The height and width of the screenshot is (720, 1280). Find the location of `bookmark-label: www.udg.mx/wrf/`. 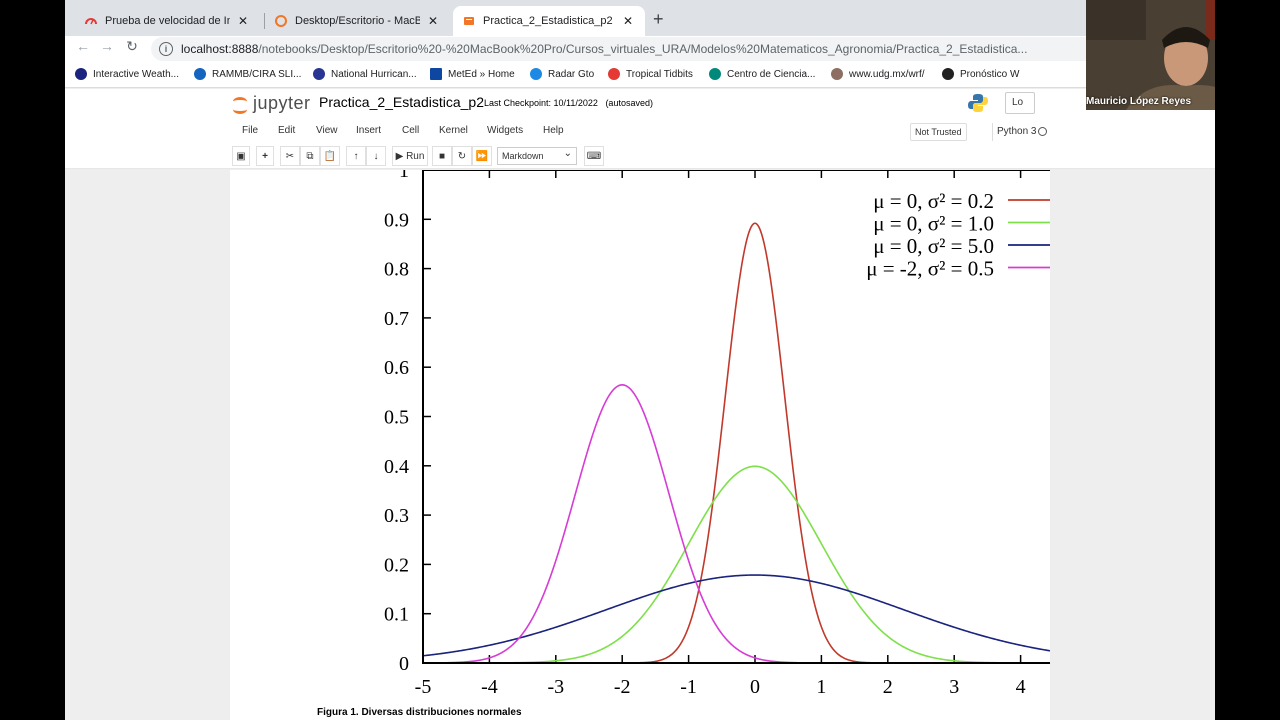

bookmark-label: www.udg.mx/wrf/ is located at coordinates (887, 74).